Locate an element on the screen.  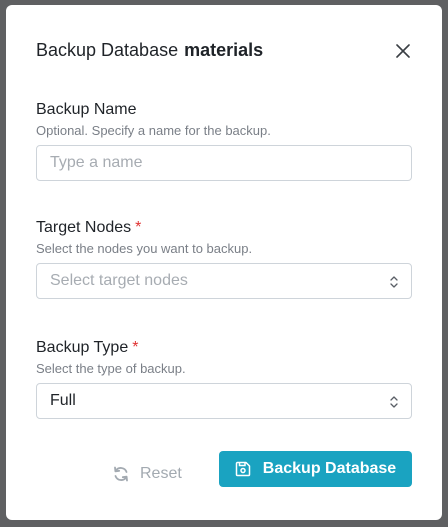
backup-name-label: Backup Name is located at coordinates (86, 110).